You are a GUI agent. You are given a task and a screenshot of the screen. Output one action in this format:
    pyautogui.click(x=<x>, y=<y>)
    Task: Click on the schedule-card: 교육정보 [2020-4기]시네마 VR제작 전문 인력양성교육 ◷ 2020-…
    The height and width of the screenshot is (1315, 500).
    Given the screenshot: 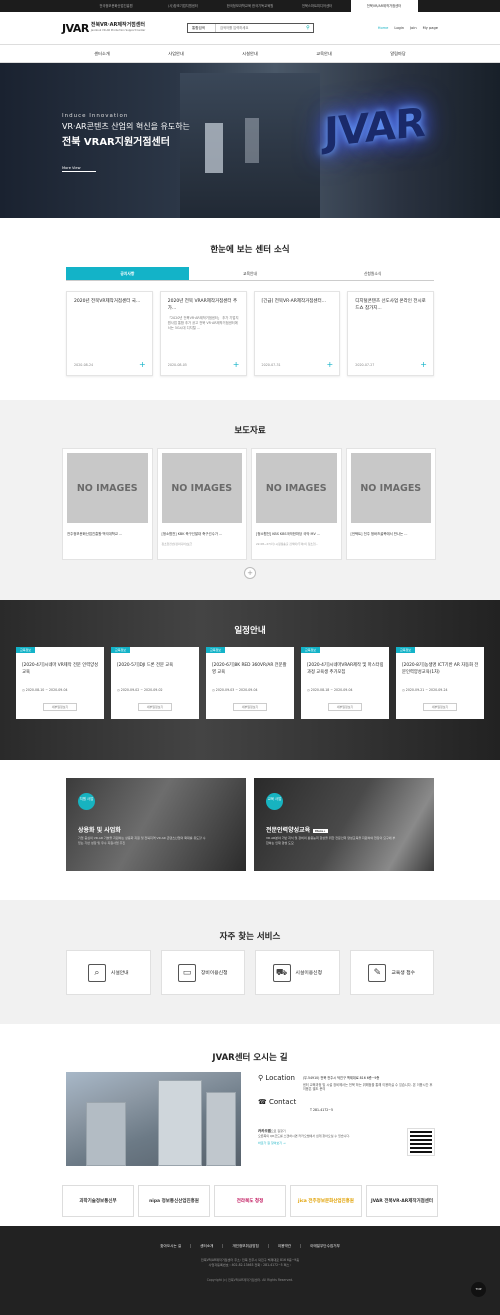 What is the action you would take?
    pyautogui.click(x=60, y=683)
    